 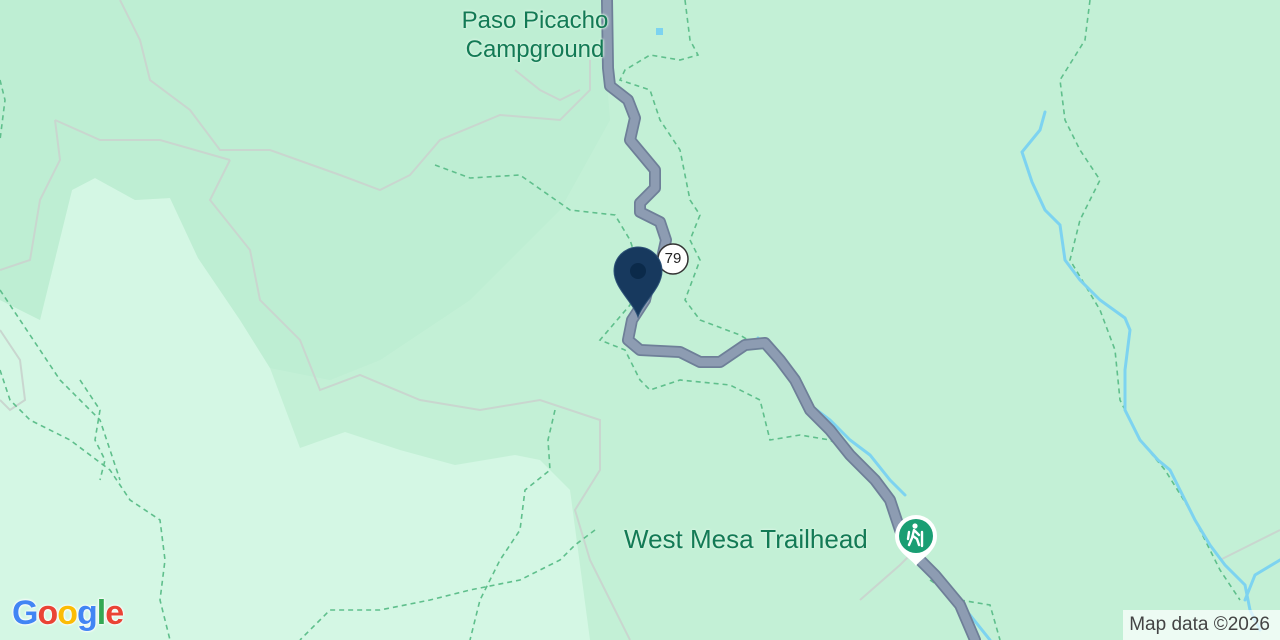 What do you see at coordinates (535, 35) in the screenshot?
I see `campground-label: Paso Picacho Campground` at bounding box center [535, 35].